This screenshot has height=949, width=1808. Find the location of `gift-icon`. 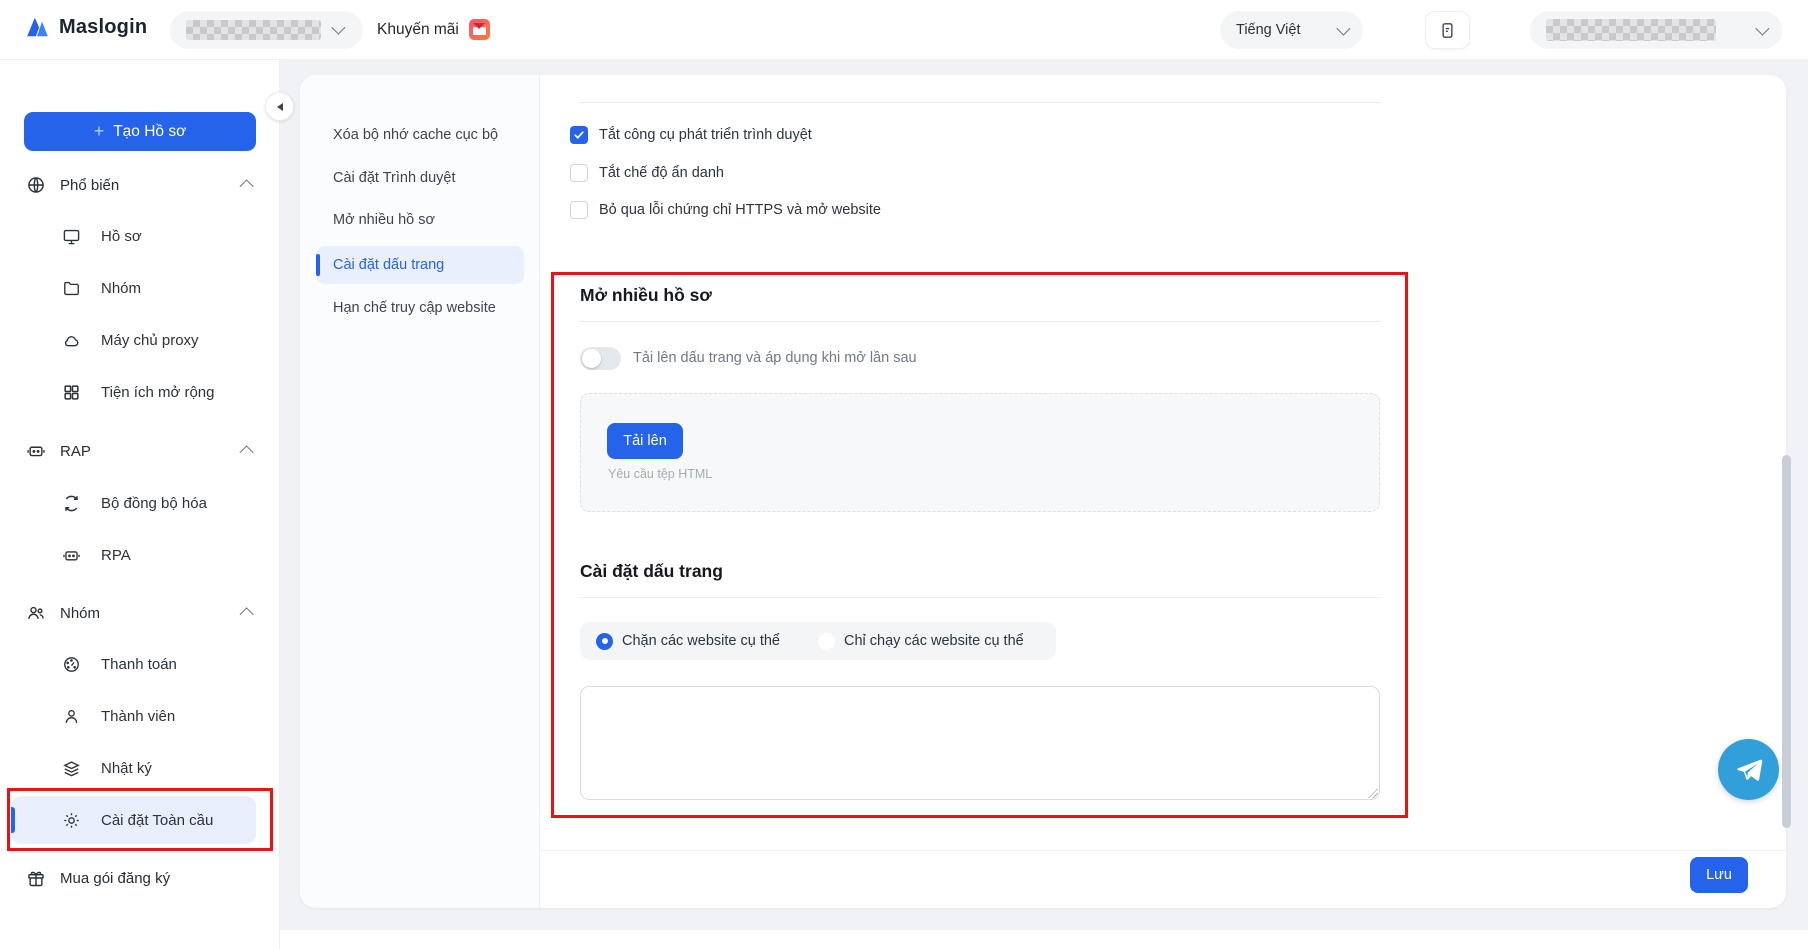

gift-icon is located at coordinates (36, 879).